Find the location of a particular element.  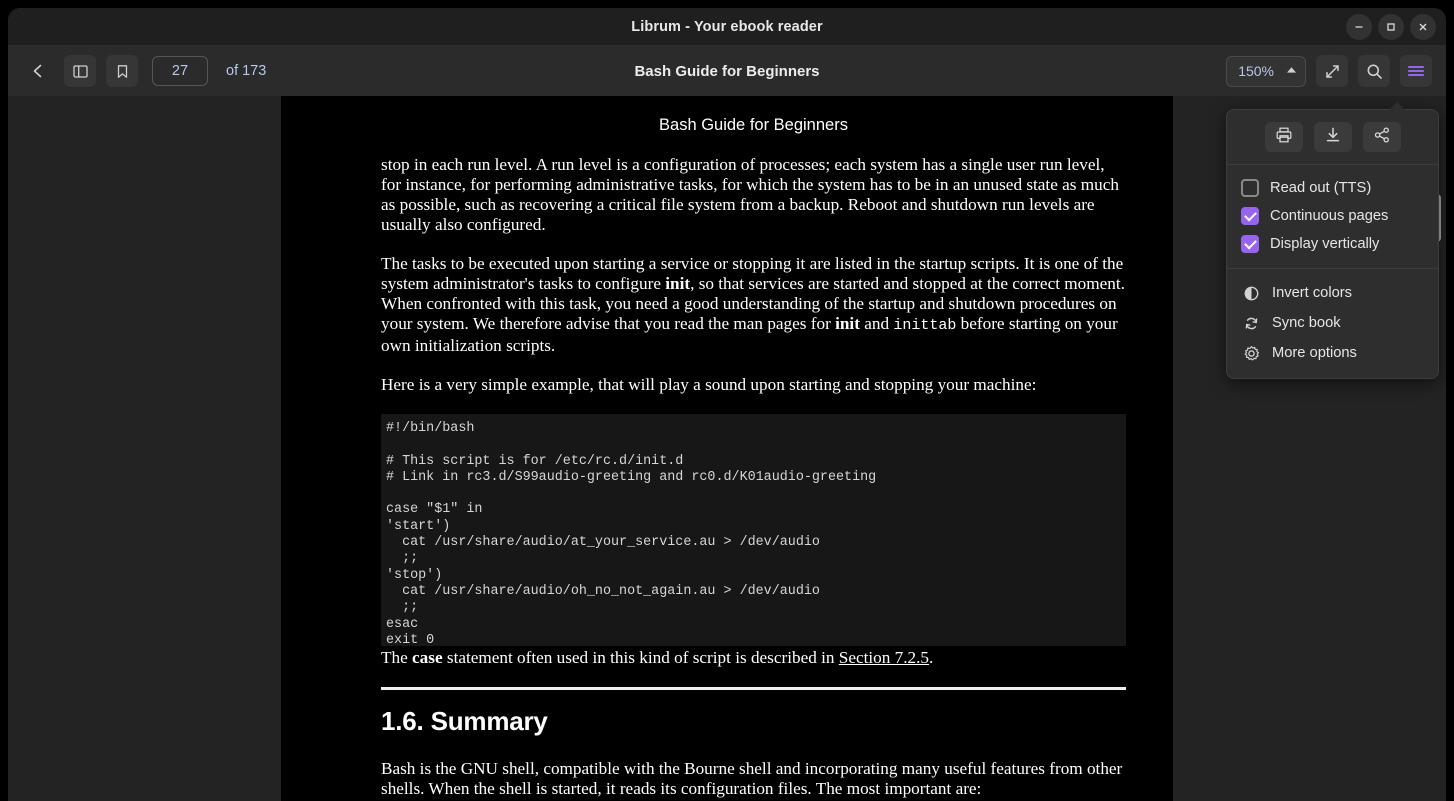

window-controls is located at coordinates (1391, 26).